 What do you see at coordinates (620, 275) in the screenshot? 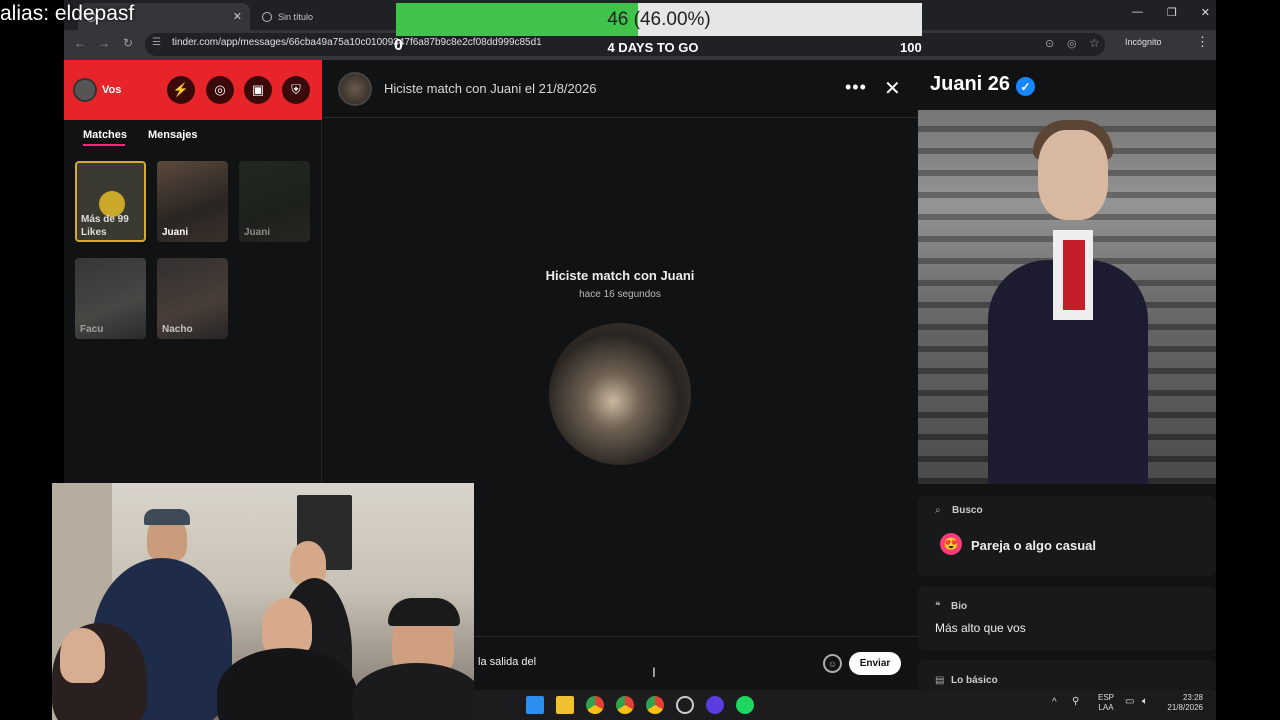
I see `match-title: Hiciste match con Juani` at bounding box center [620, 275].